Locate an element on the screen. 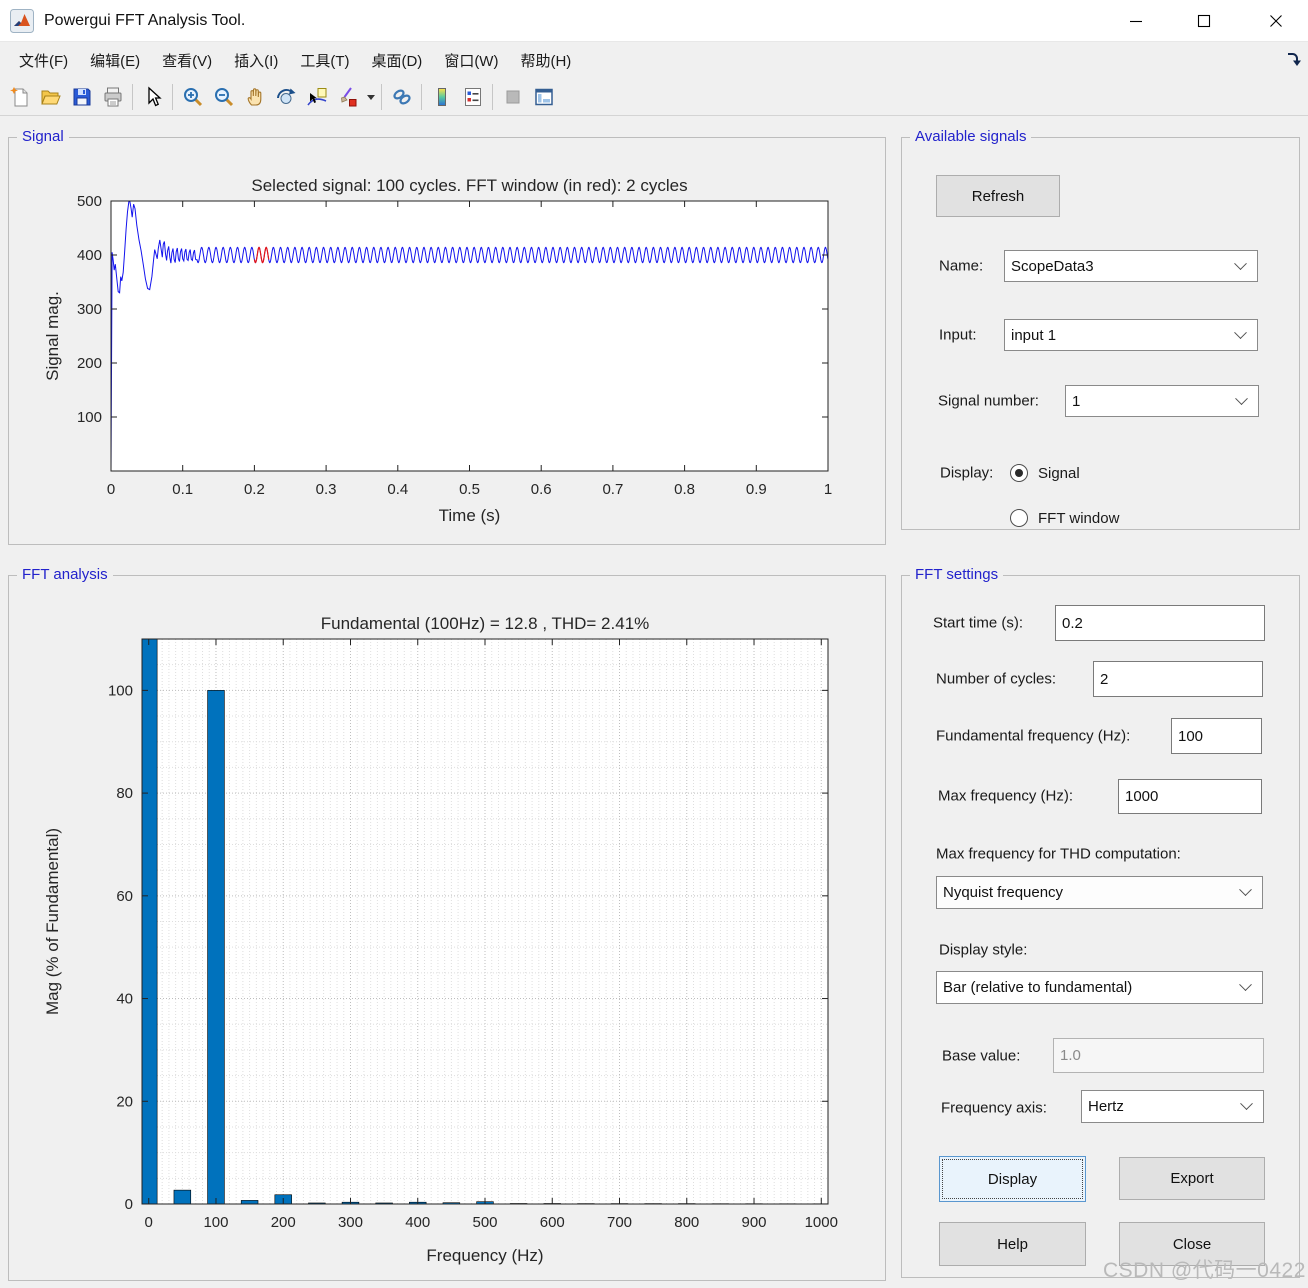 Image resolution: width=1308 pixels, height=1288 pixels. menu-item-view: 查看(V) is located at coordinates (187, 60).